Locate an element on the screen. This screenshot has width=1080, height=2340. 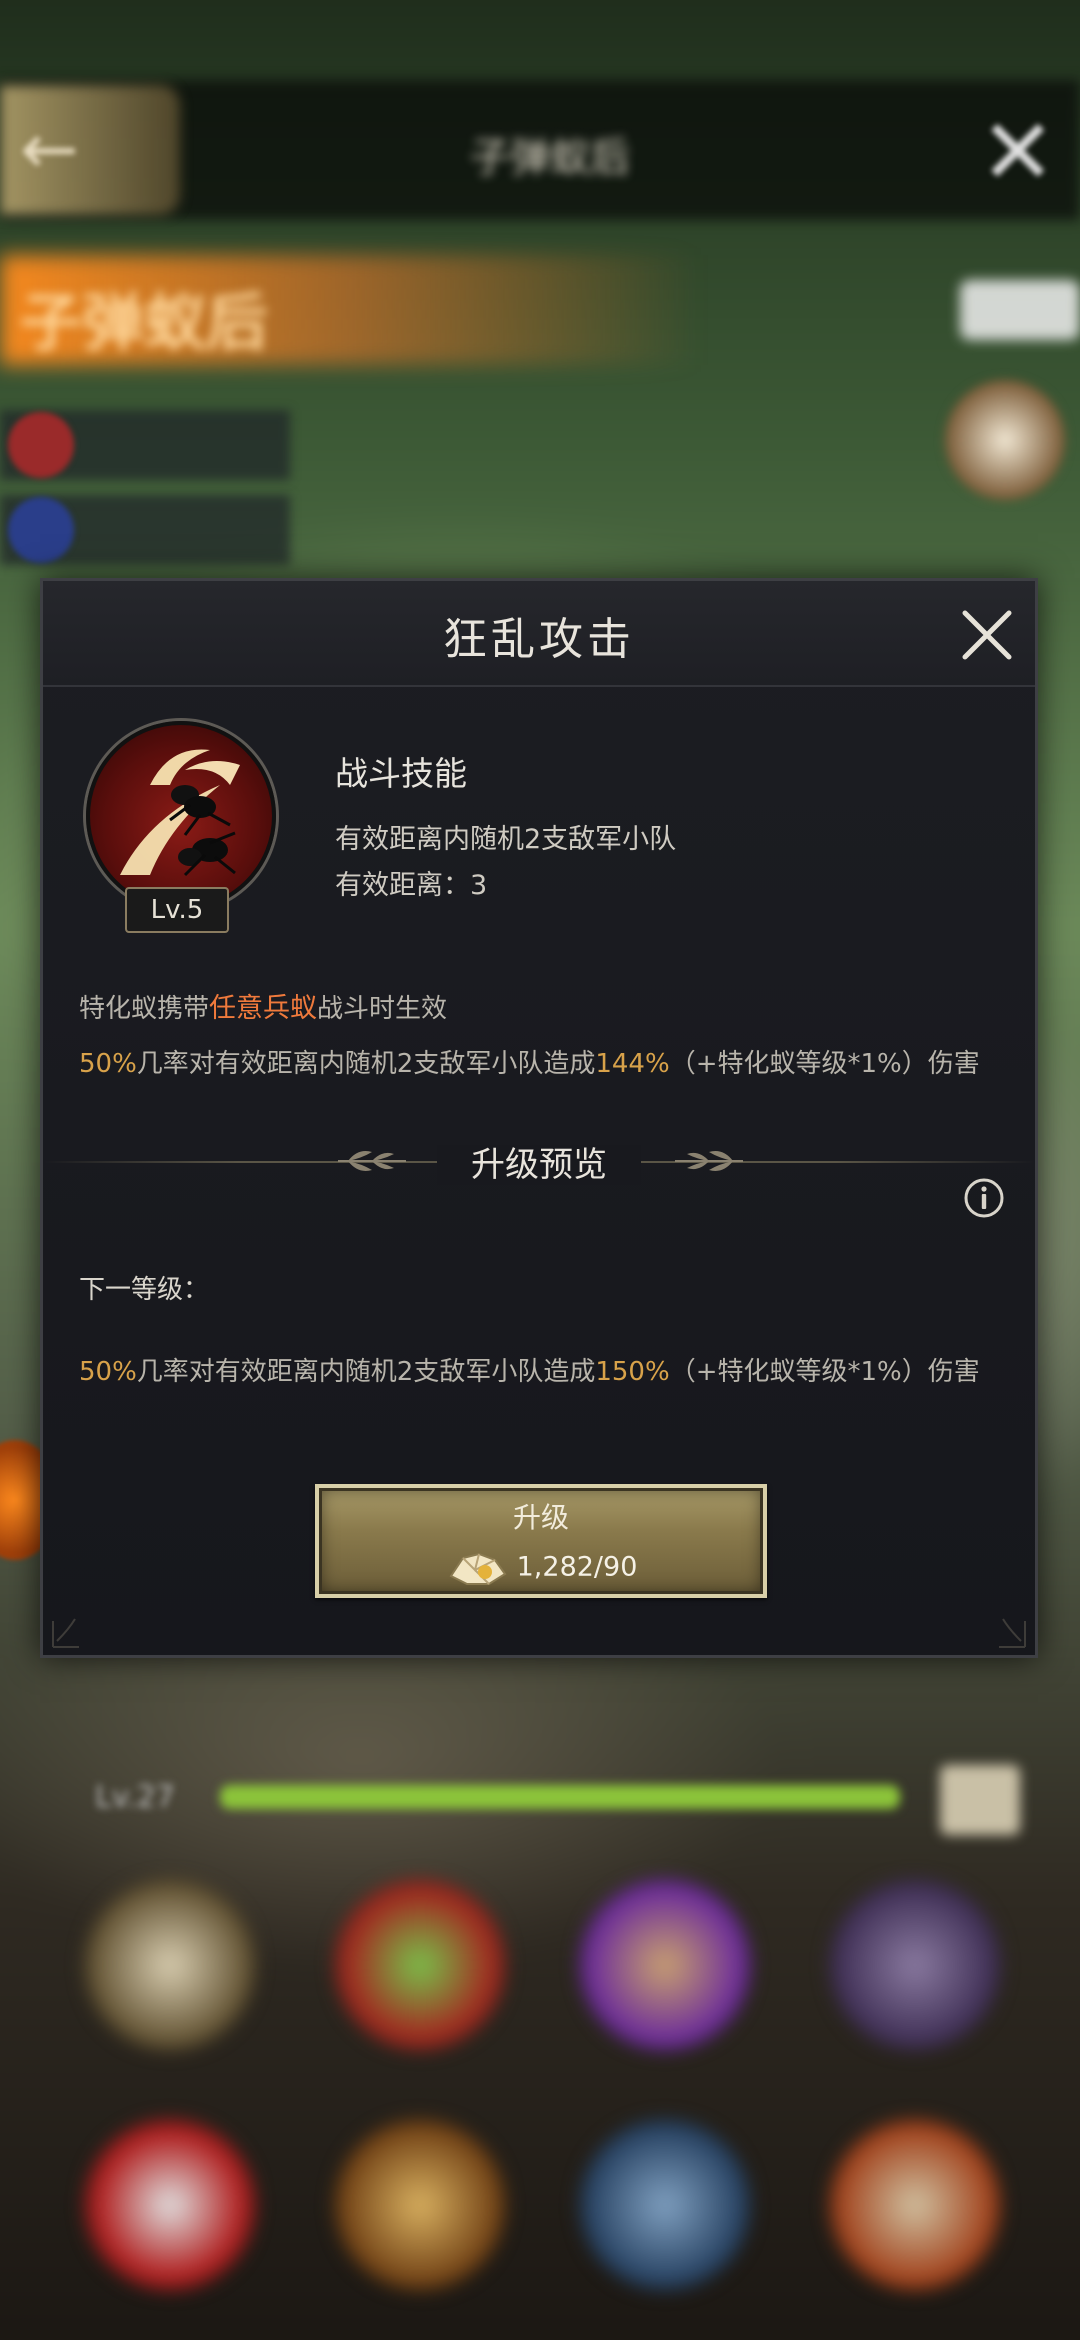
skill-range-description: 有效距离：3 is located at coordinates (411, 885).